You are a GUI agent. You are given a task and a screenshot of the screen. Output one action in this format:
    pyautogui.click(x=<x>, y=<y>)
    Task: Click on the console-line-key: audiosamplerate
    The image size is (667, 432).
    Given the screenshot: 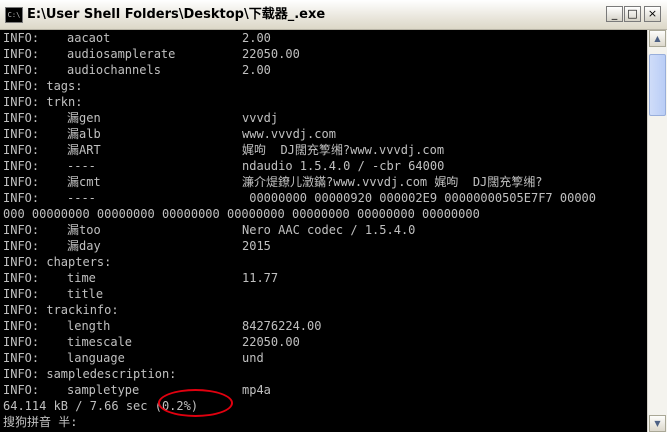 What is the action you would take?
    pyautogui.click(x=121, y=54)
    